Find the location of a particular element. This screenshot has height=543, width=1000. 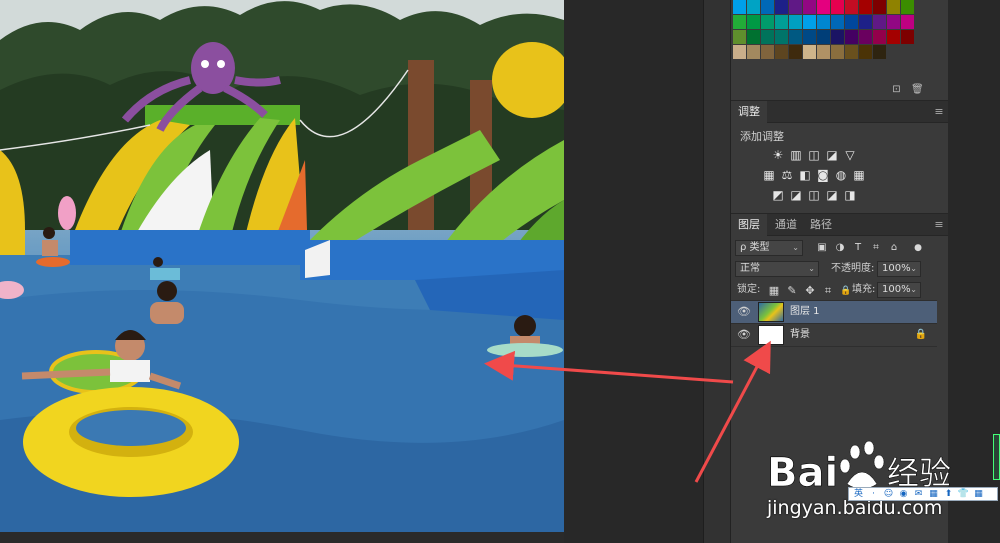

tab-paths: 路径 is located at coordinates (821, 225).